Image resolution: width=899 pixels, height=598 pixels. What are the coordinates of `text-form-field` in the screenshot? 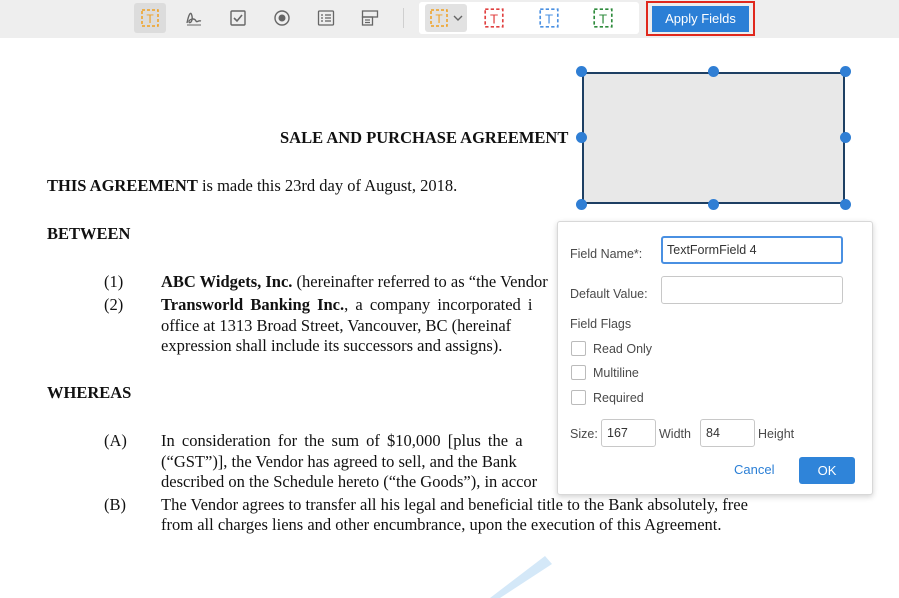 It's located at (713, 138).